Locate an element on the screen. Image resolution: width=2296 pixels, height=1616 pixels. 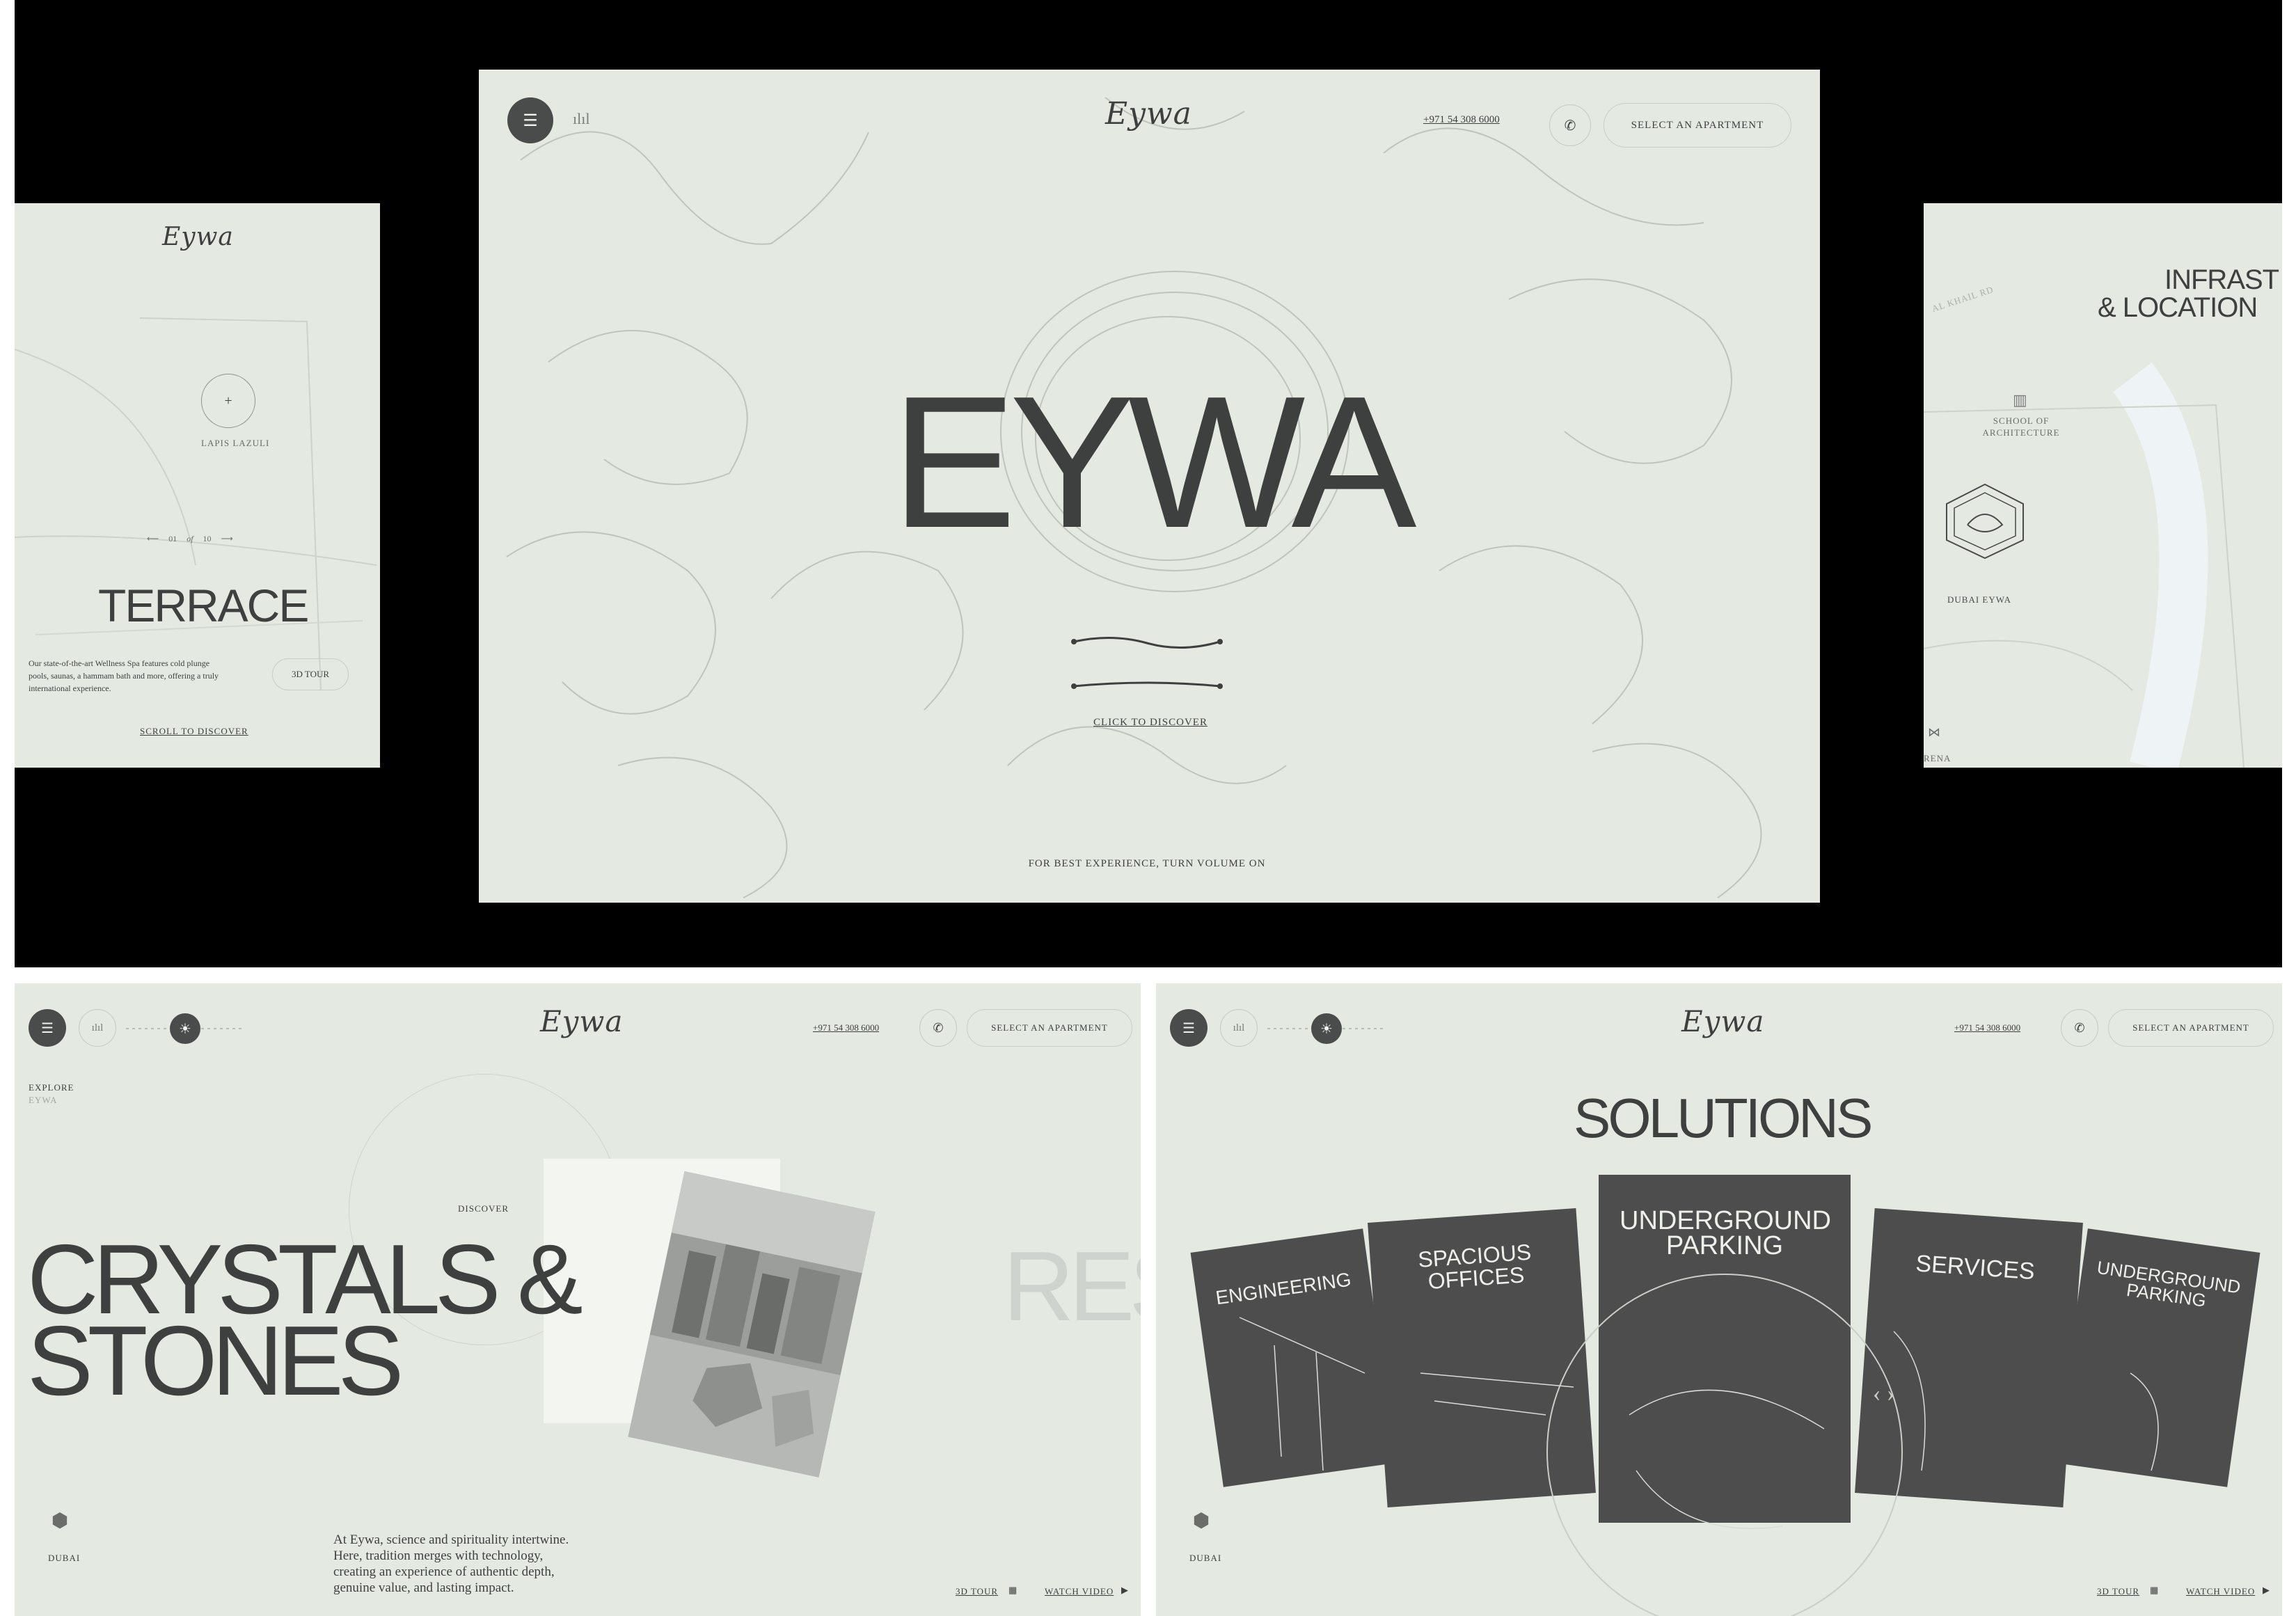
pager-total: 10 is located at coordinates (207, 539).